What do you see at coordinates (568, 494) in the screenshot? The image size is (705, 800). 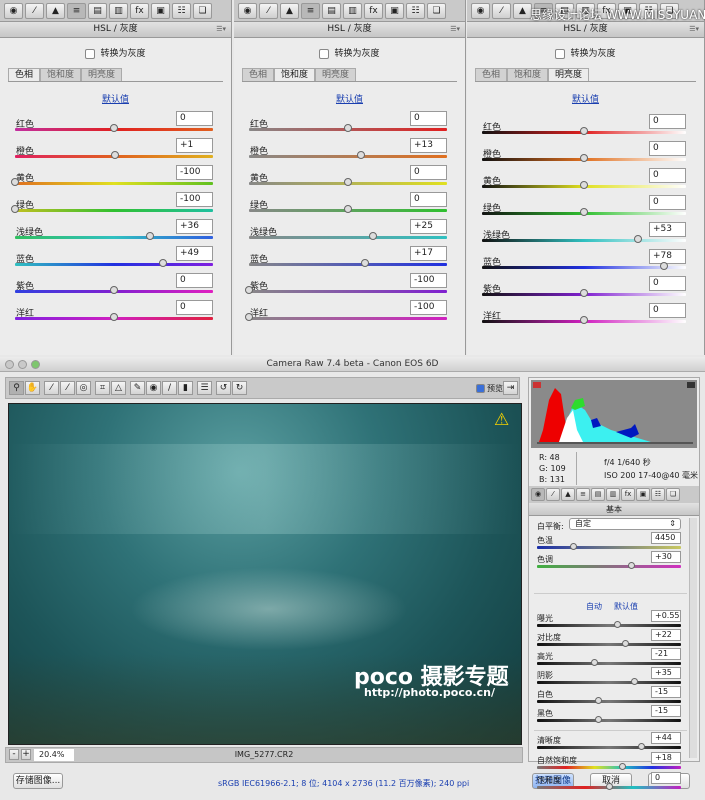 I see `detail-tab-icon: ▲` at bounding box center [568, 494].